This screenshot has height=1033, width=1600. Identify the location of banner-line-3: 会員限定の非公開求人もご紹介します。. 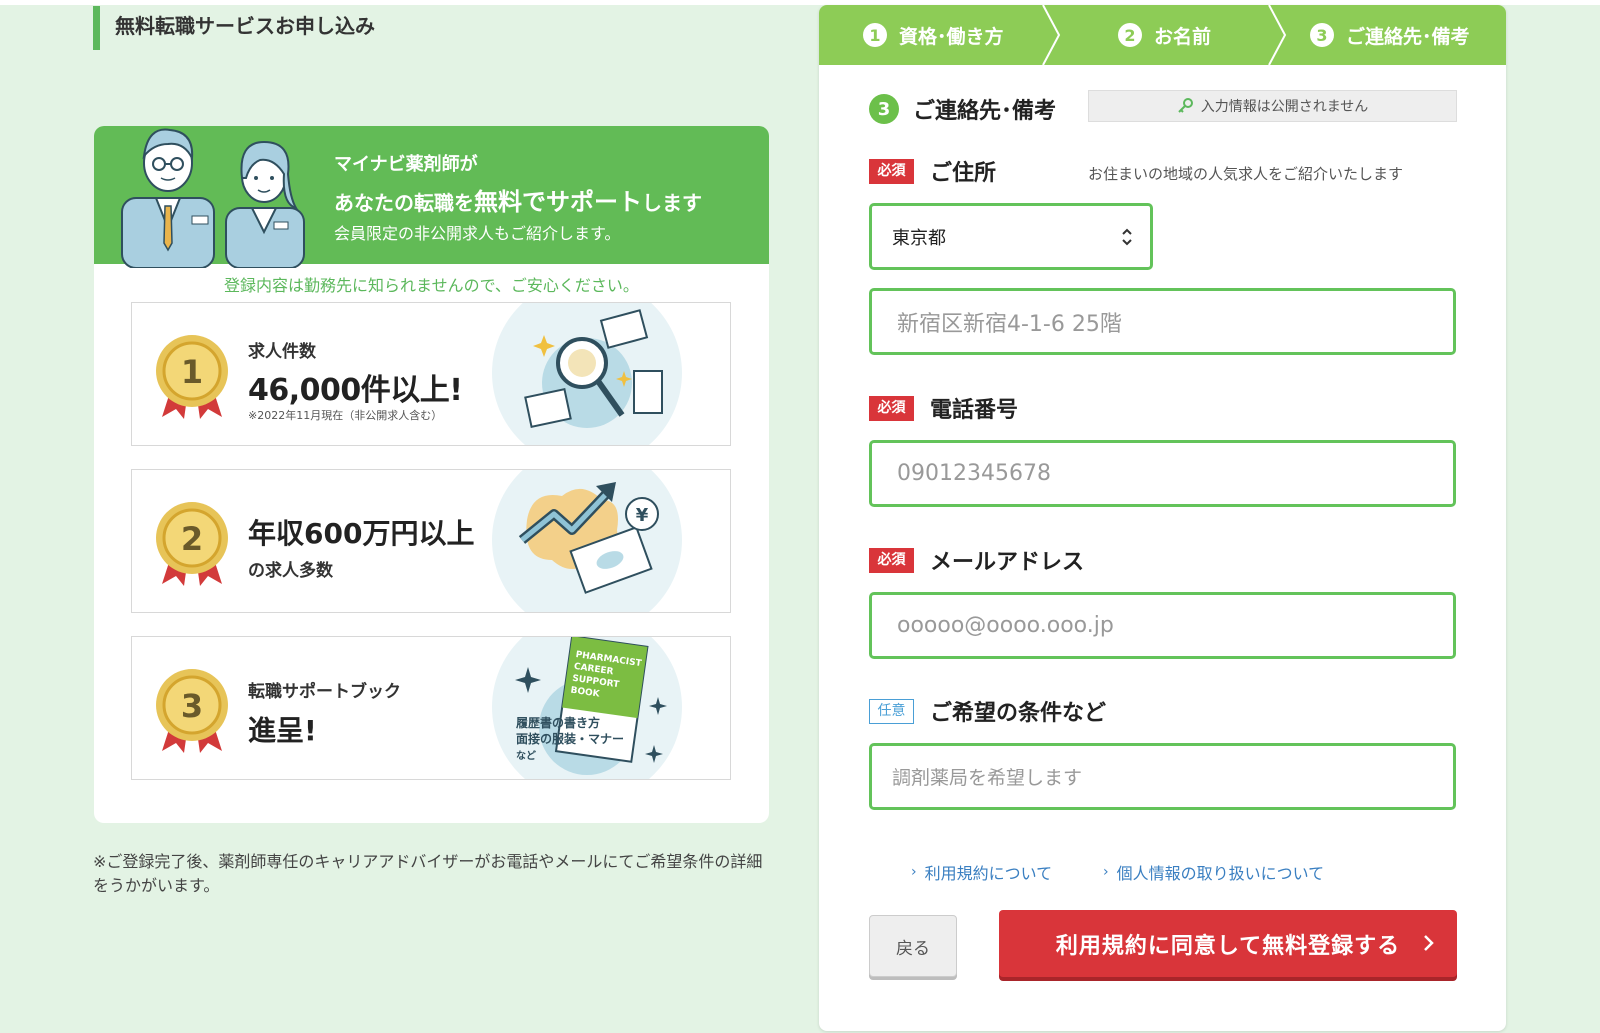
(477, 233).